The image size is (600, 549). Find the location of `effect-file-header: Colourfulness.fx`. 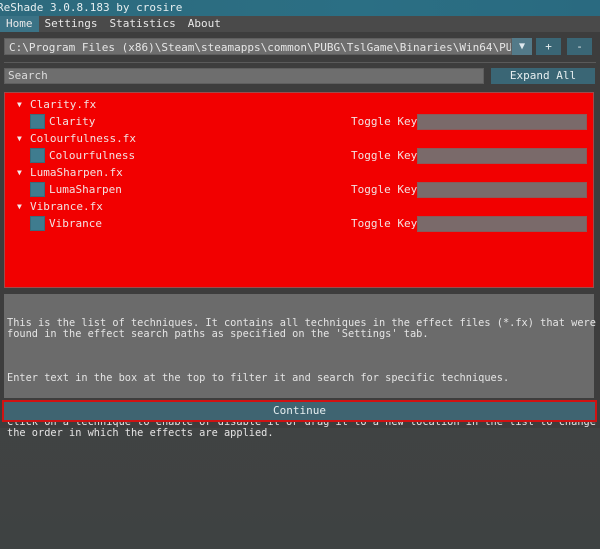

effect-file-header: Colourfulness.fx is located at coordinates (83, 139).